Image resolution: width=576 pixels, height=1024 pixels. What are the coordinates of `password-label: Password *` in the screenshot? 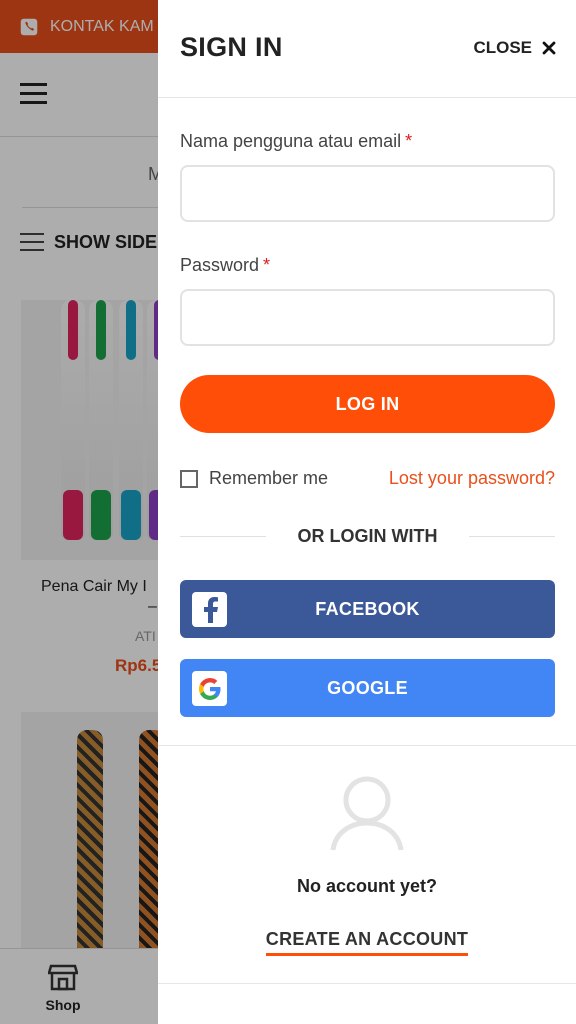 It's located at (225, 265).